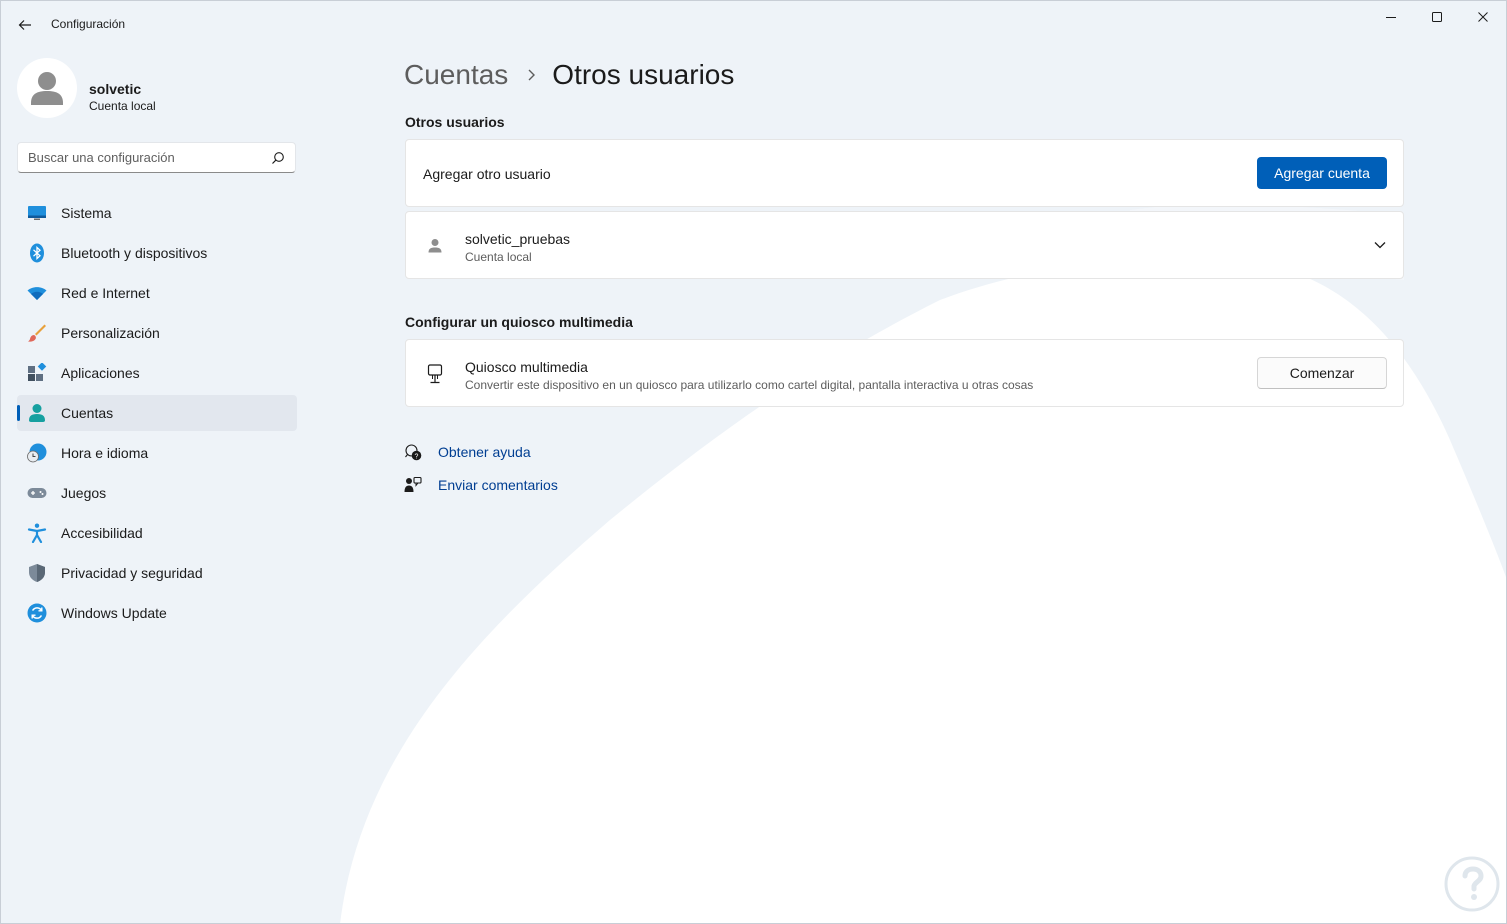 This screenshot has width=1507, height=924. What do you see at coordinates (88, 24) in the screenshot?
I see `app-title: Configuración` at bounding box center [88, 24].